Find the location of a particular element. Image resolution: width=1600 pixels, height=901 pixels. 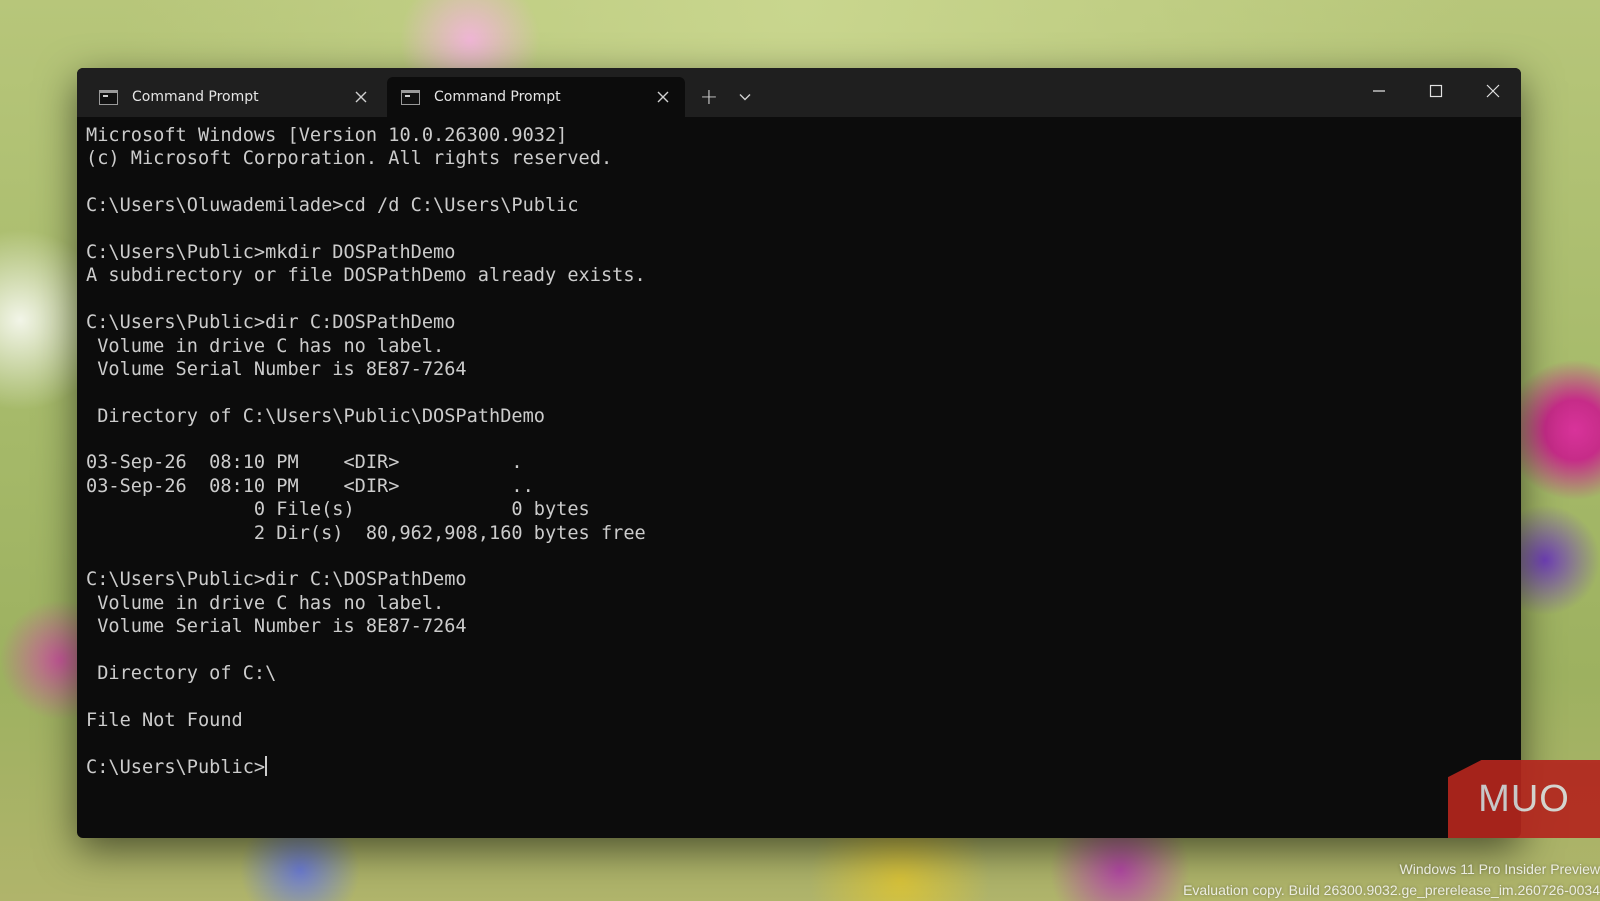

minimize-button is located at coordinates (1378, 91).